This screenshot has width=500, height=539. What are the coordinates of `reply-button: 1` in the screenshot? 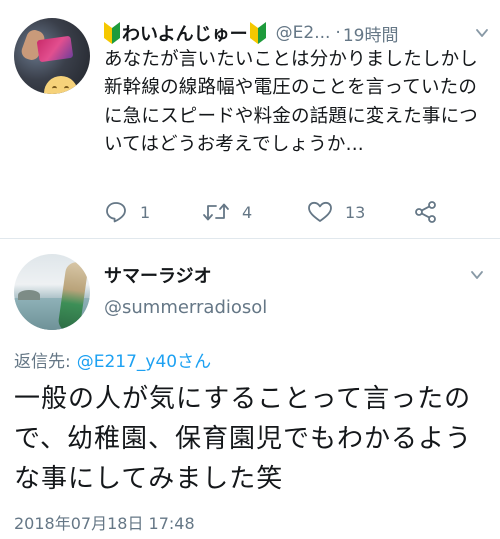 It's located at (127, 212).